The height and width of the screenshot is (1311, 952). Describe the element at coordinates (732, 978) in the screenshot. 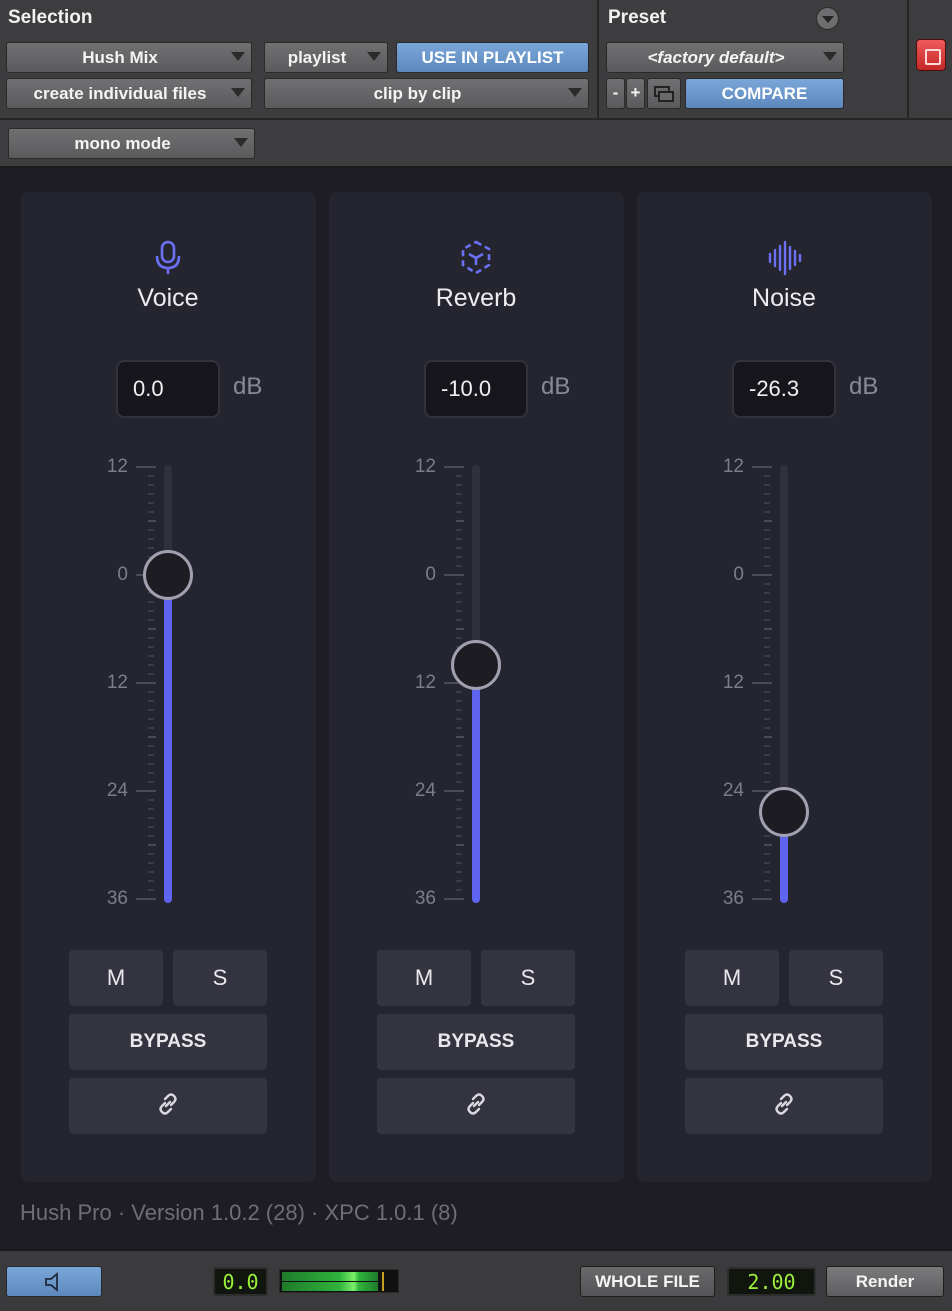

I see `noise-mute-button: M` at that location.